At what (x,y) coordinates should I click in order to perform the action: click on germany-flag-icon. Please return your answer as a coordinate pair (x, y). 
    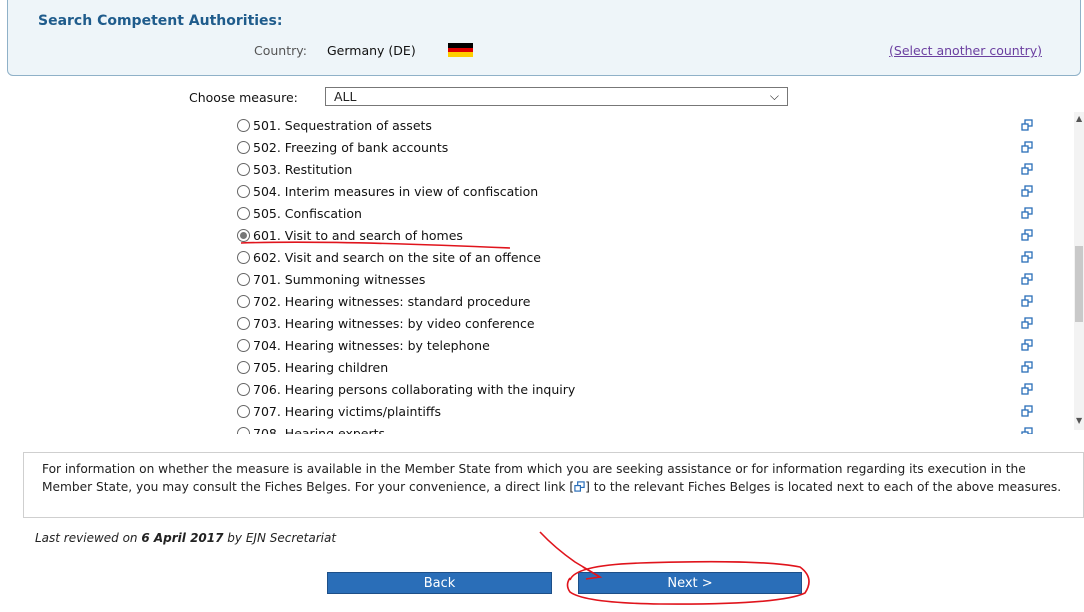
    Looking at the image, I should click on (460, 50).